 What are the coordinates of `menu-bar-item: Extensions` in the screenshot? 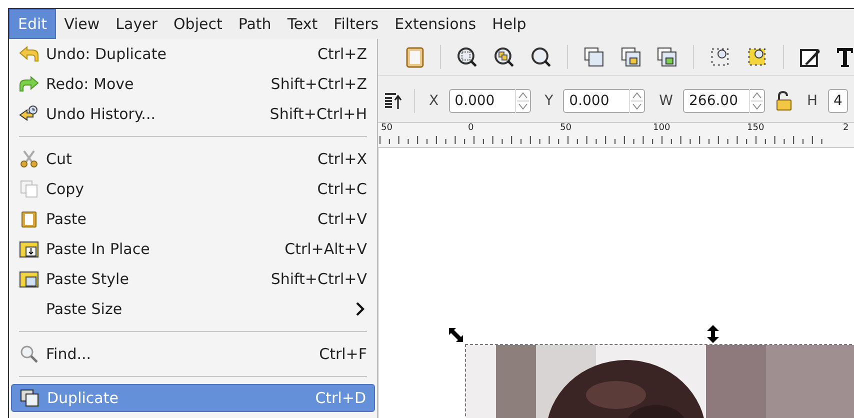 It's located at (435, 24).